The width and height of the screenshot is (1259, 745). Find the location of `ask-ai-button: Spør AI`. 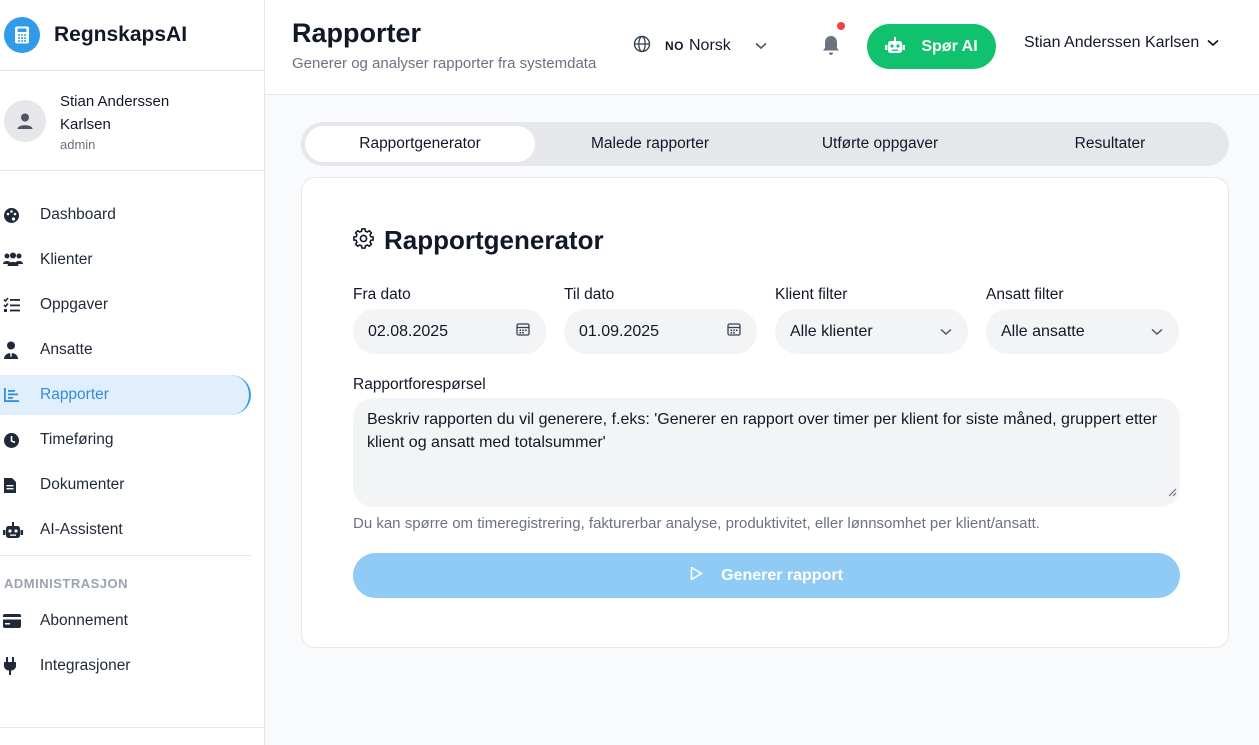

ask-ai-button: Spør AI is located at coordinates (931, 46).